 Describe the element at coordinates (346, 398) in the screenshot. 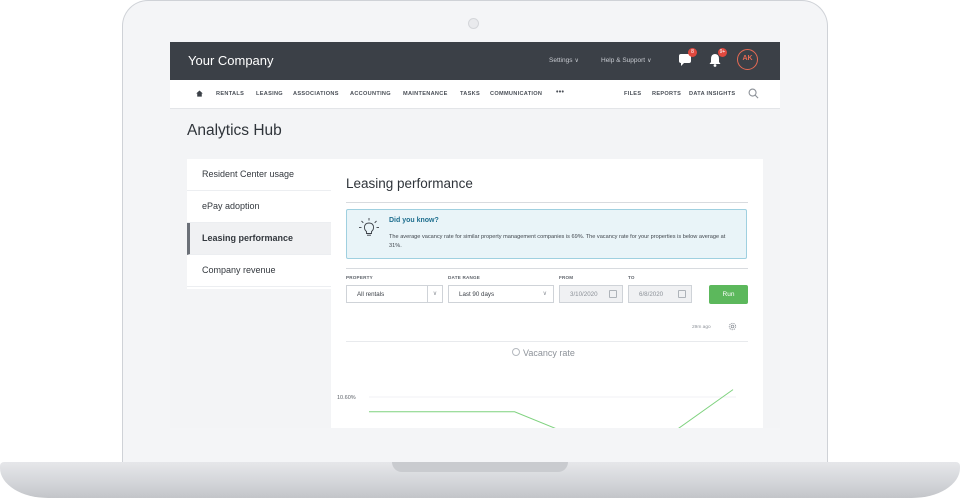

I see `y-tick-label: 10.60%` at that location.